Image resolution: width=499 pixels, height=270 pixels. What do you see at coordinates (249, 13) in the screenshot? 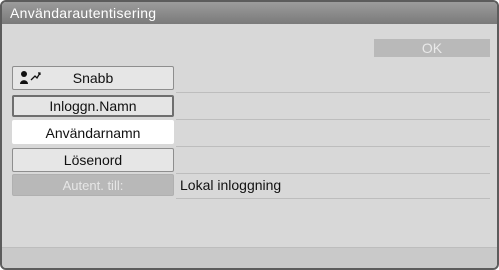
I see `dialog-title: Användarautentisering` at bounding box center [249, 13].